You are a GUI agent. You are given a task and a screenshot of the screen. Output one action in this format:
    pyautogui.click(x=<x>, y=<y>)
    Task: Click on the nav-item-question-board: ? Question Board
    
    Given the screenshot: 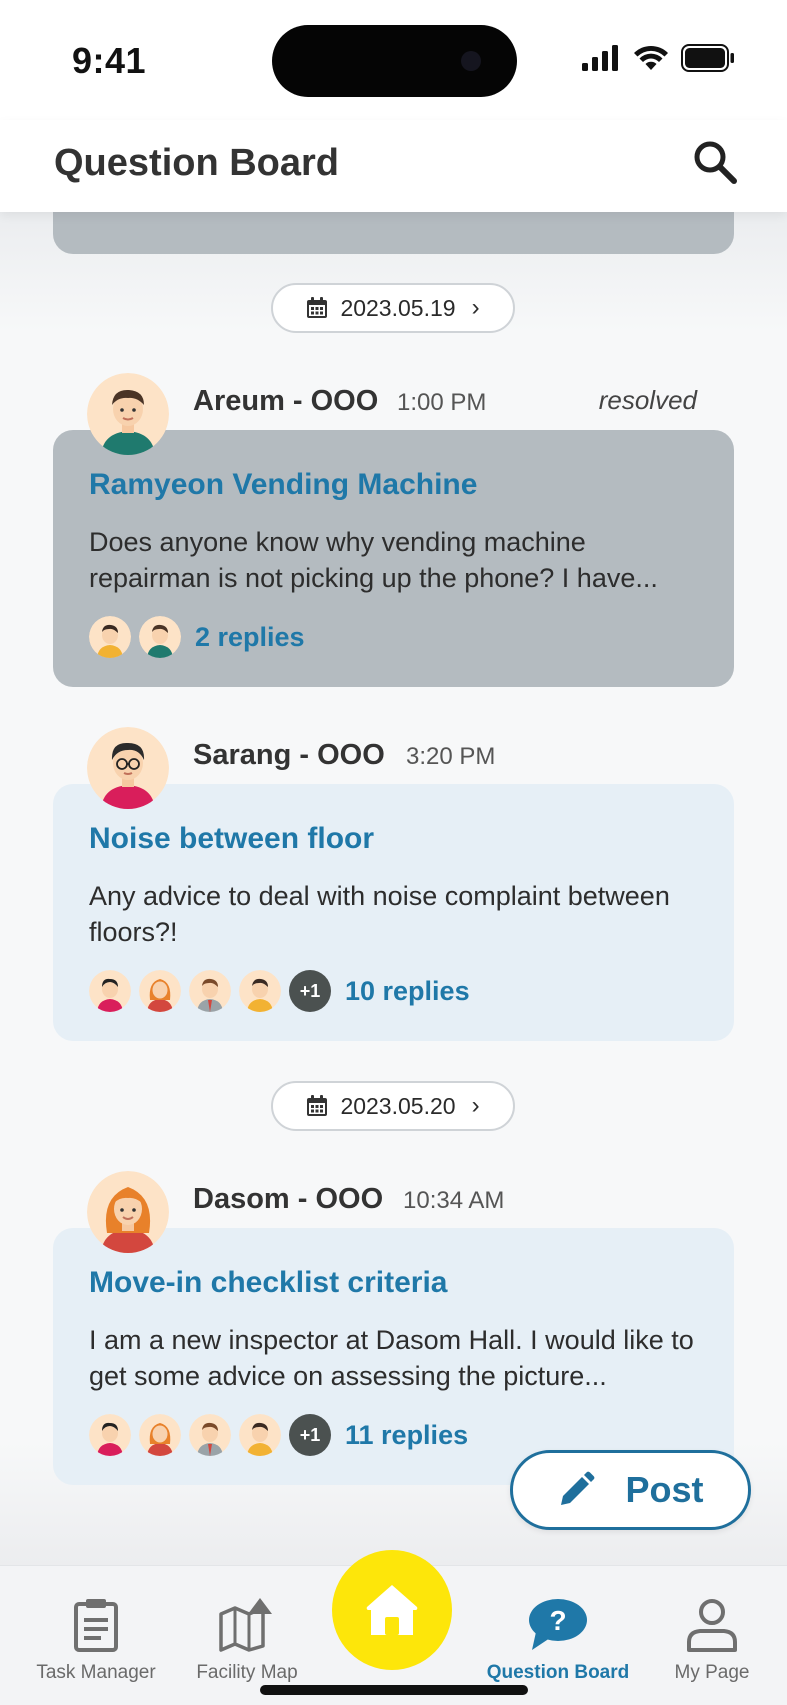 What is the action you would take?
    pyautogui.click(x=558, y=1635)
    